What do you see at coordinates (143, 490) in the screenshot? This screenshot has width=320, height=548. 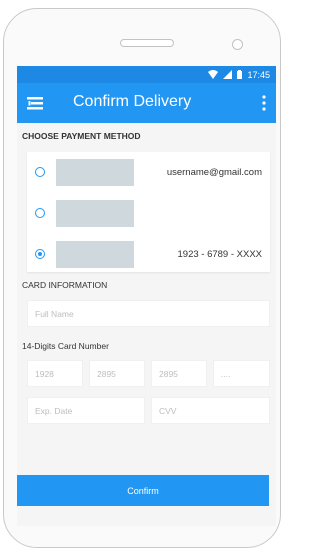 I see `confirm-button: Confirm` at bounding box center [143, 490].